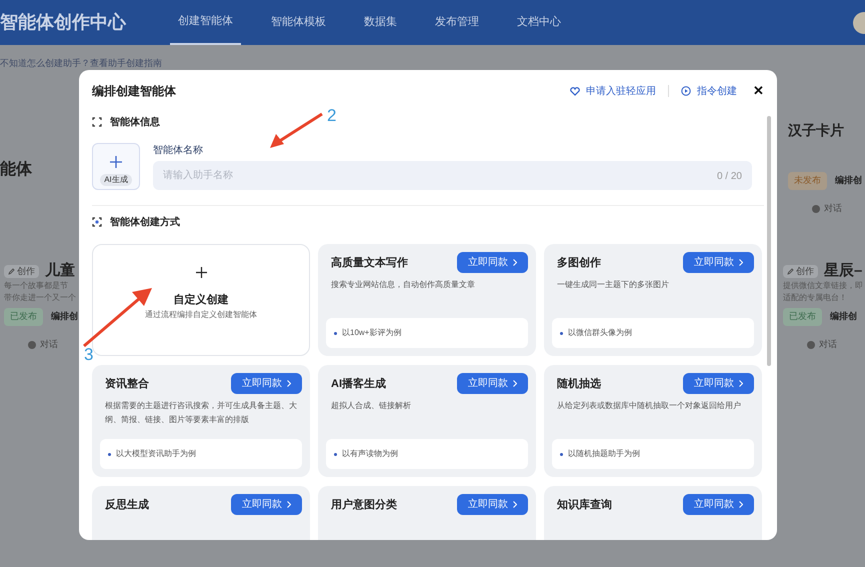  I want to click on example-text: 以微信群头像为例, so click(600, 333).